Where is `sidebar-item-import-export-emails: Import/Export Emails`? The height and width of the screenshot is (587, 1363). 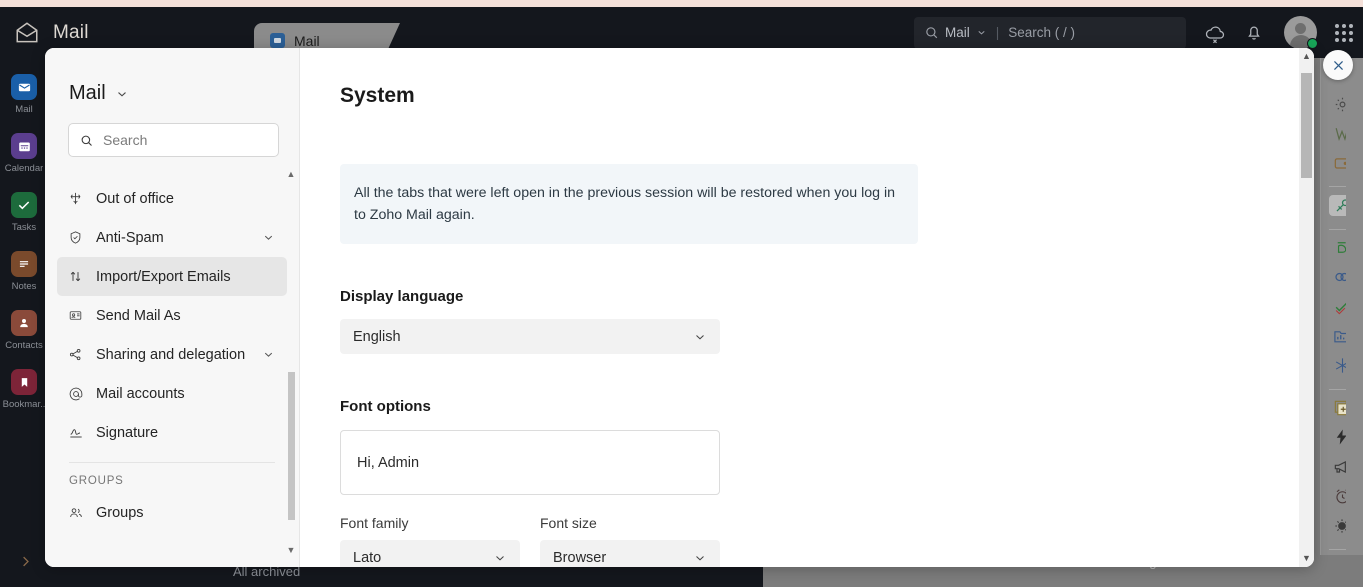
sidebar-item-import-export-emails: Import/Export Emails is located at coordinates (172, 276).